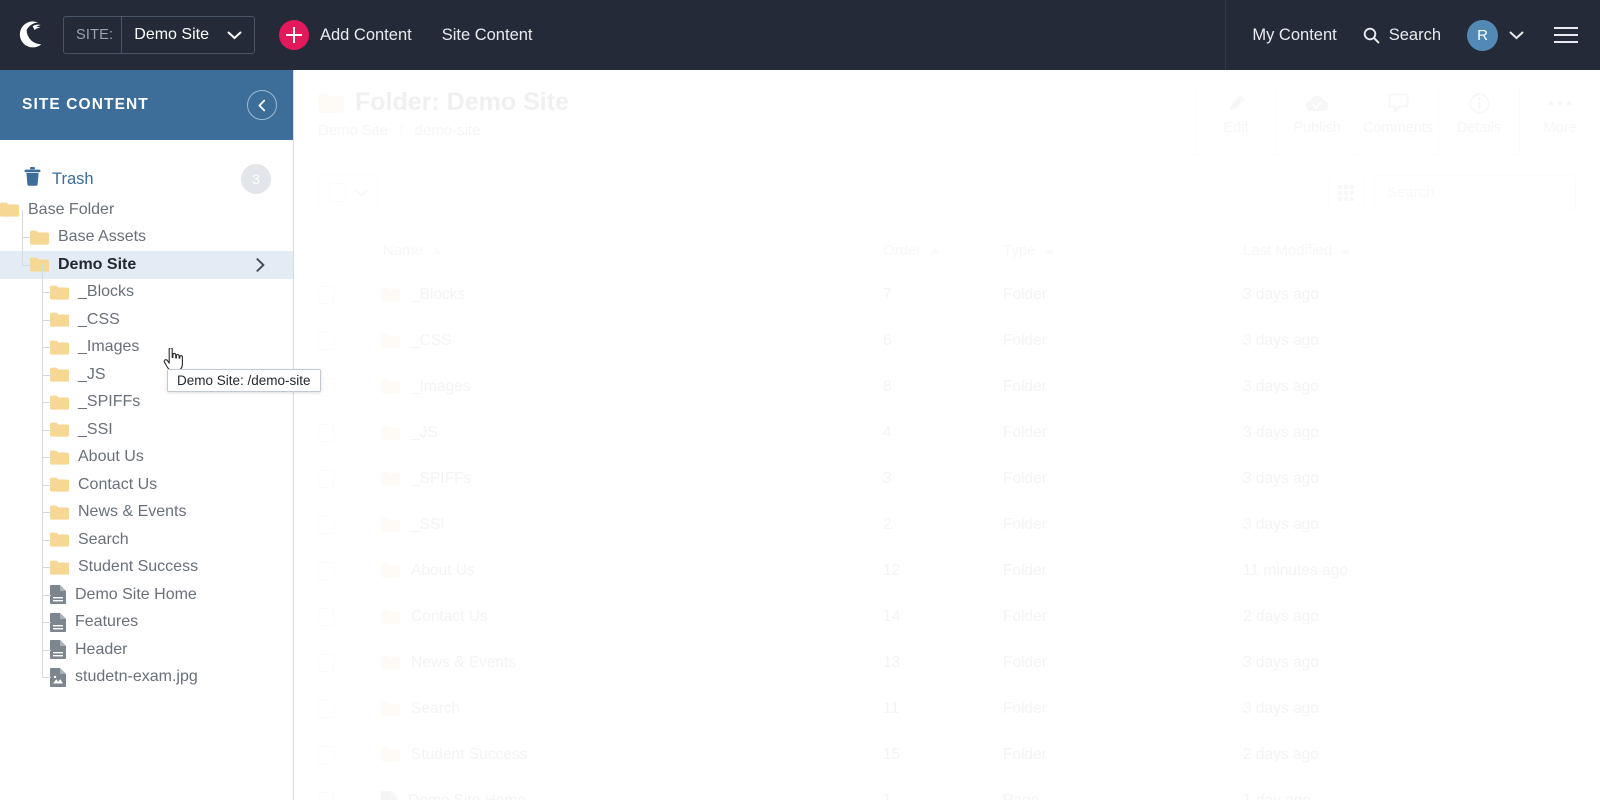  What do you see at coordinates (274, 264) in the screenshot?
I see `chevron-right-icon` at bounding box center [274, 264].